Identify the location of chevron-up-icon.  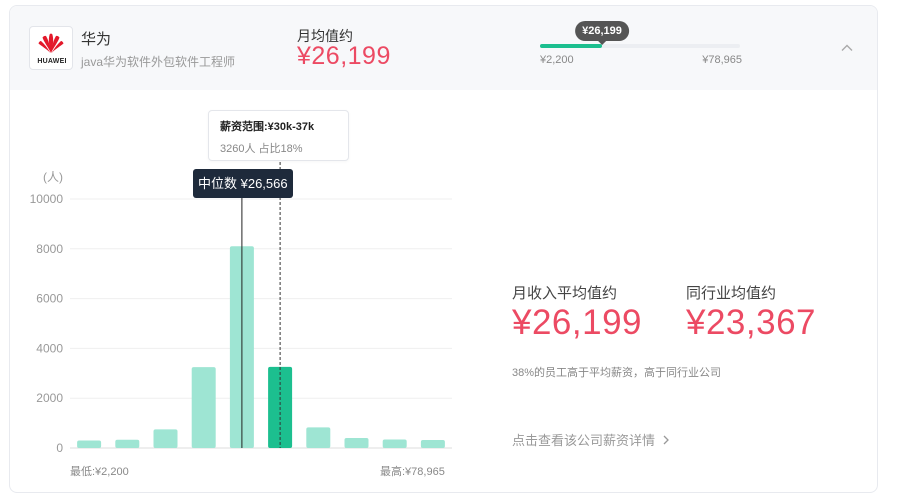
(847, 47).